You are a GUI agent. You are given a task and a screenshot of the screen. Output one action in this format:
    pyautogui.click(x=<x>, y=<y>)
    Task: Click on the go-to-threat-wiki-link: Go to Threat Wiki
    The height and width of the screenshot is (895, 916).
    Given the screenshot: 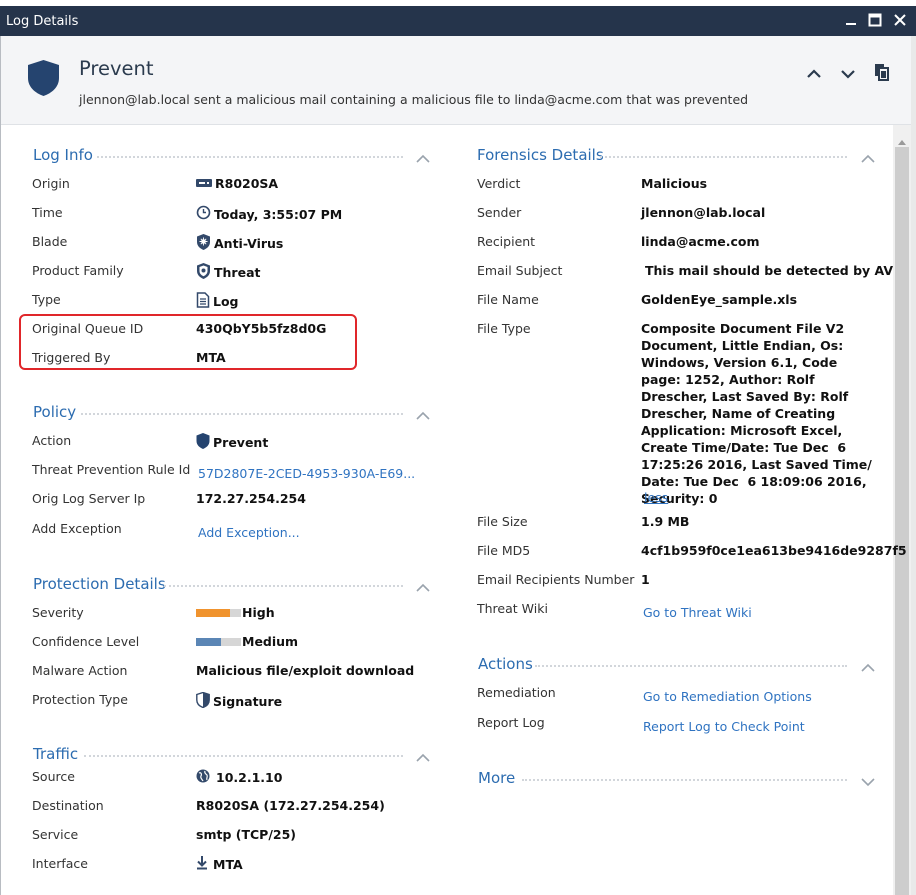 What is the action you would take?
    pyautogui.click(x=697, y=612)
    